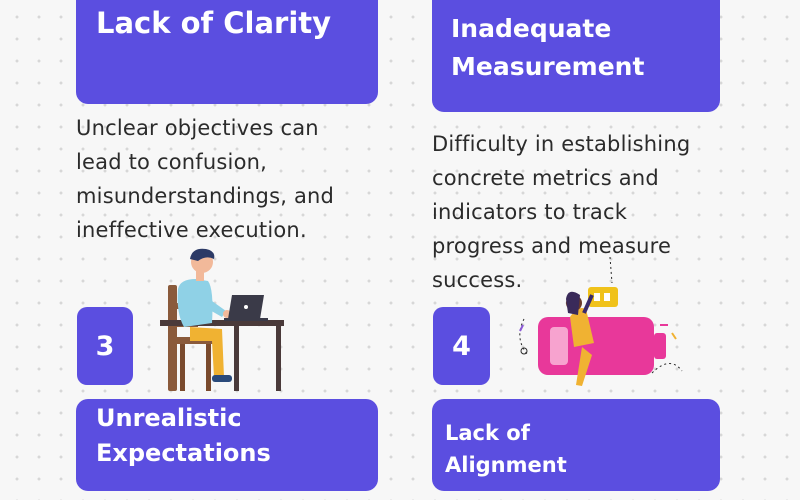 This screenshot has height=500, width=800. What do you see at coordinates (222, 319) in the screenshot?
I see `person-at-laptop-illustration` at bounding box center [222, 319].